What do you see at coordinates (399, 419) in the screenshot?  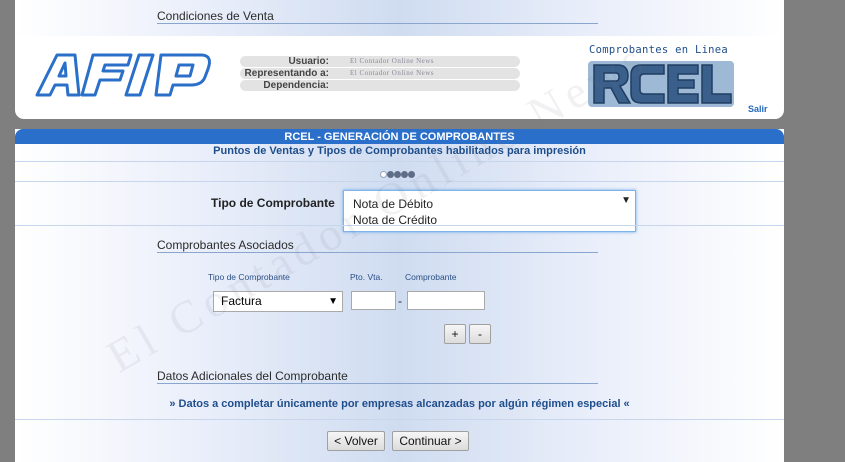 I see `note-divider` at bounding box center [399, 419].